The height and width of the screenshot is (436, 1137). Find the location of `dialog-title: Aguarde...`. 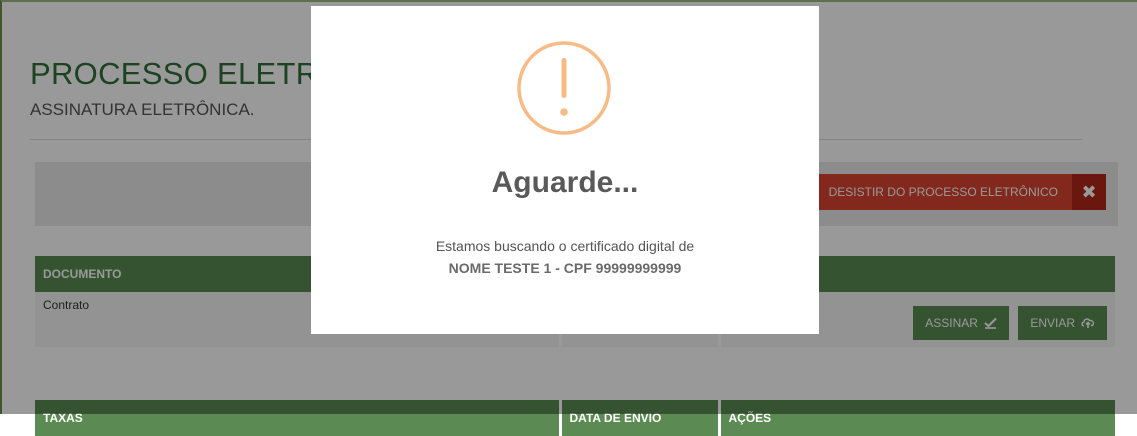

dialog-title: Aguarde... is located at coordinates (565, 182).